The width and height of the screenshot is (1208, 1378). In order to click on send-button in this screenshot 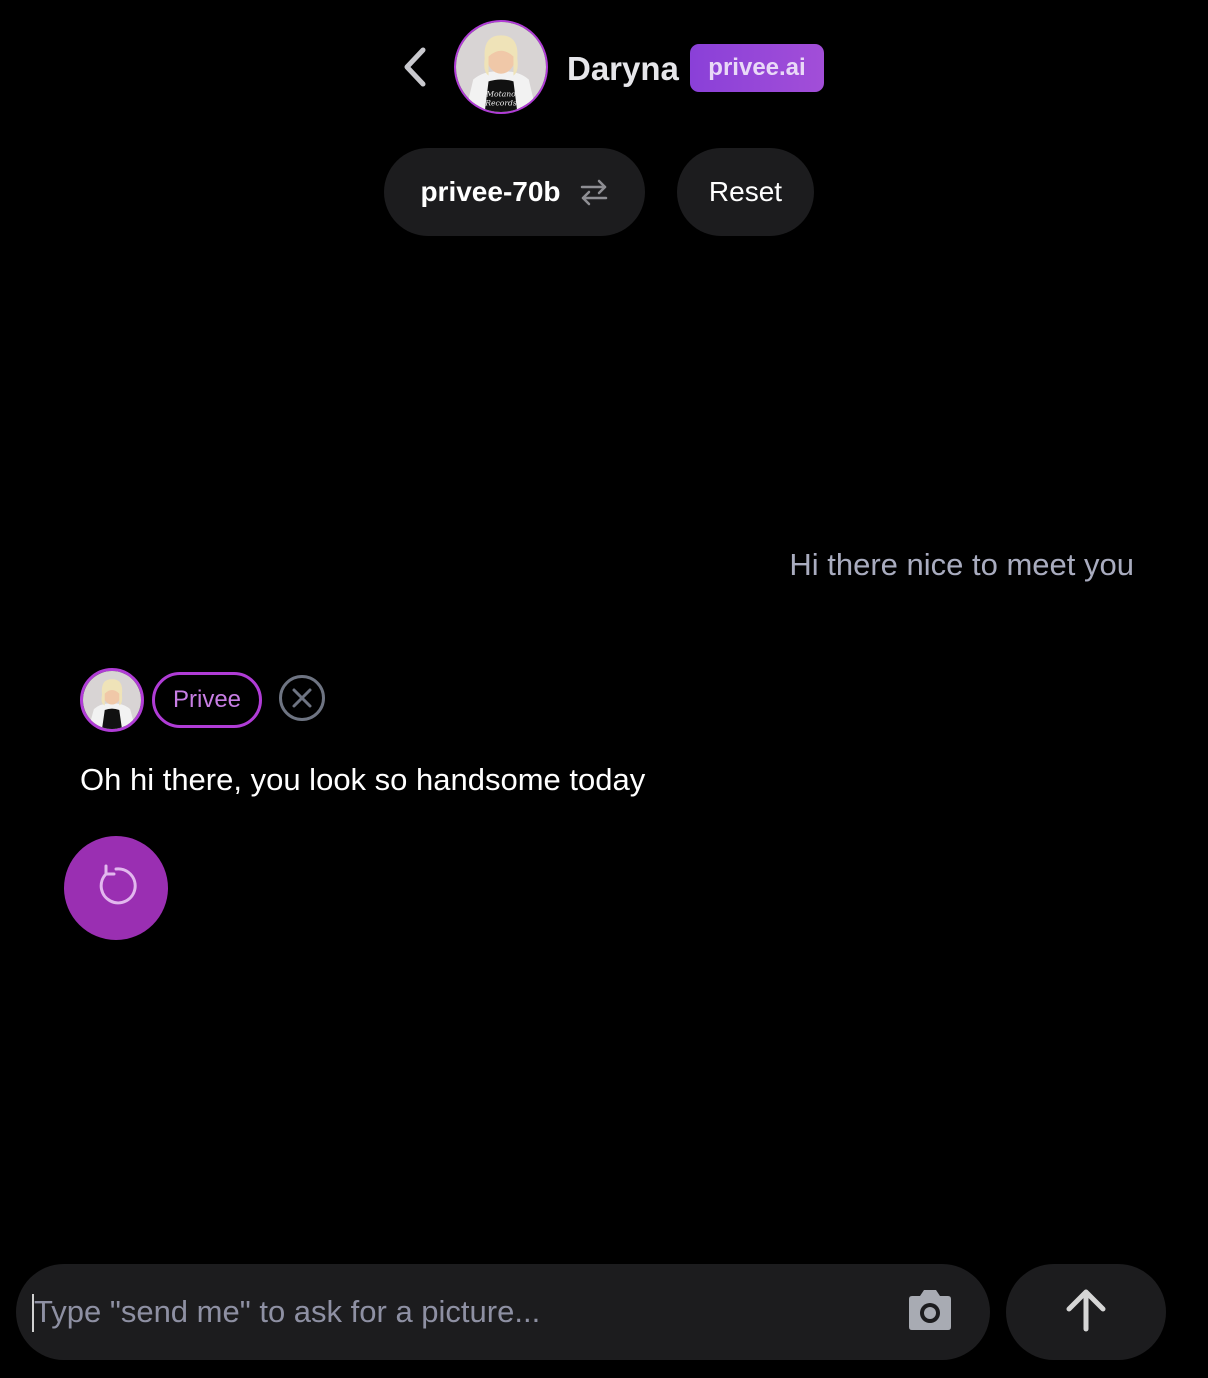, I will do `click(1086, 1312)`.